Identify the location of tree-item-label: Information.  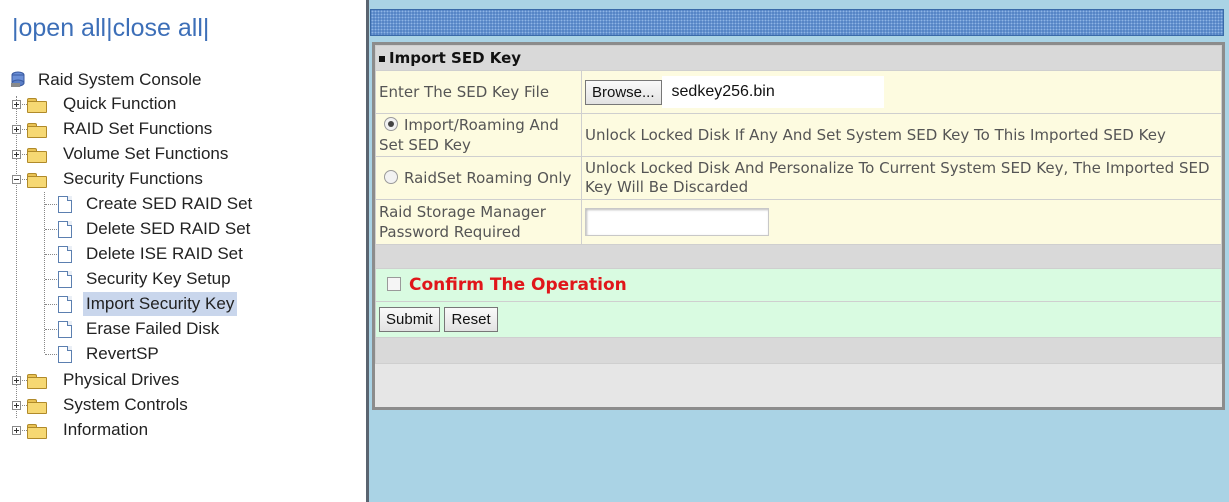
(106, 429).